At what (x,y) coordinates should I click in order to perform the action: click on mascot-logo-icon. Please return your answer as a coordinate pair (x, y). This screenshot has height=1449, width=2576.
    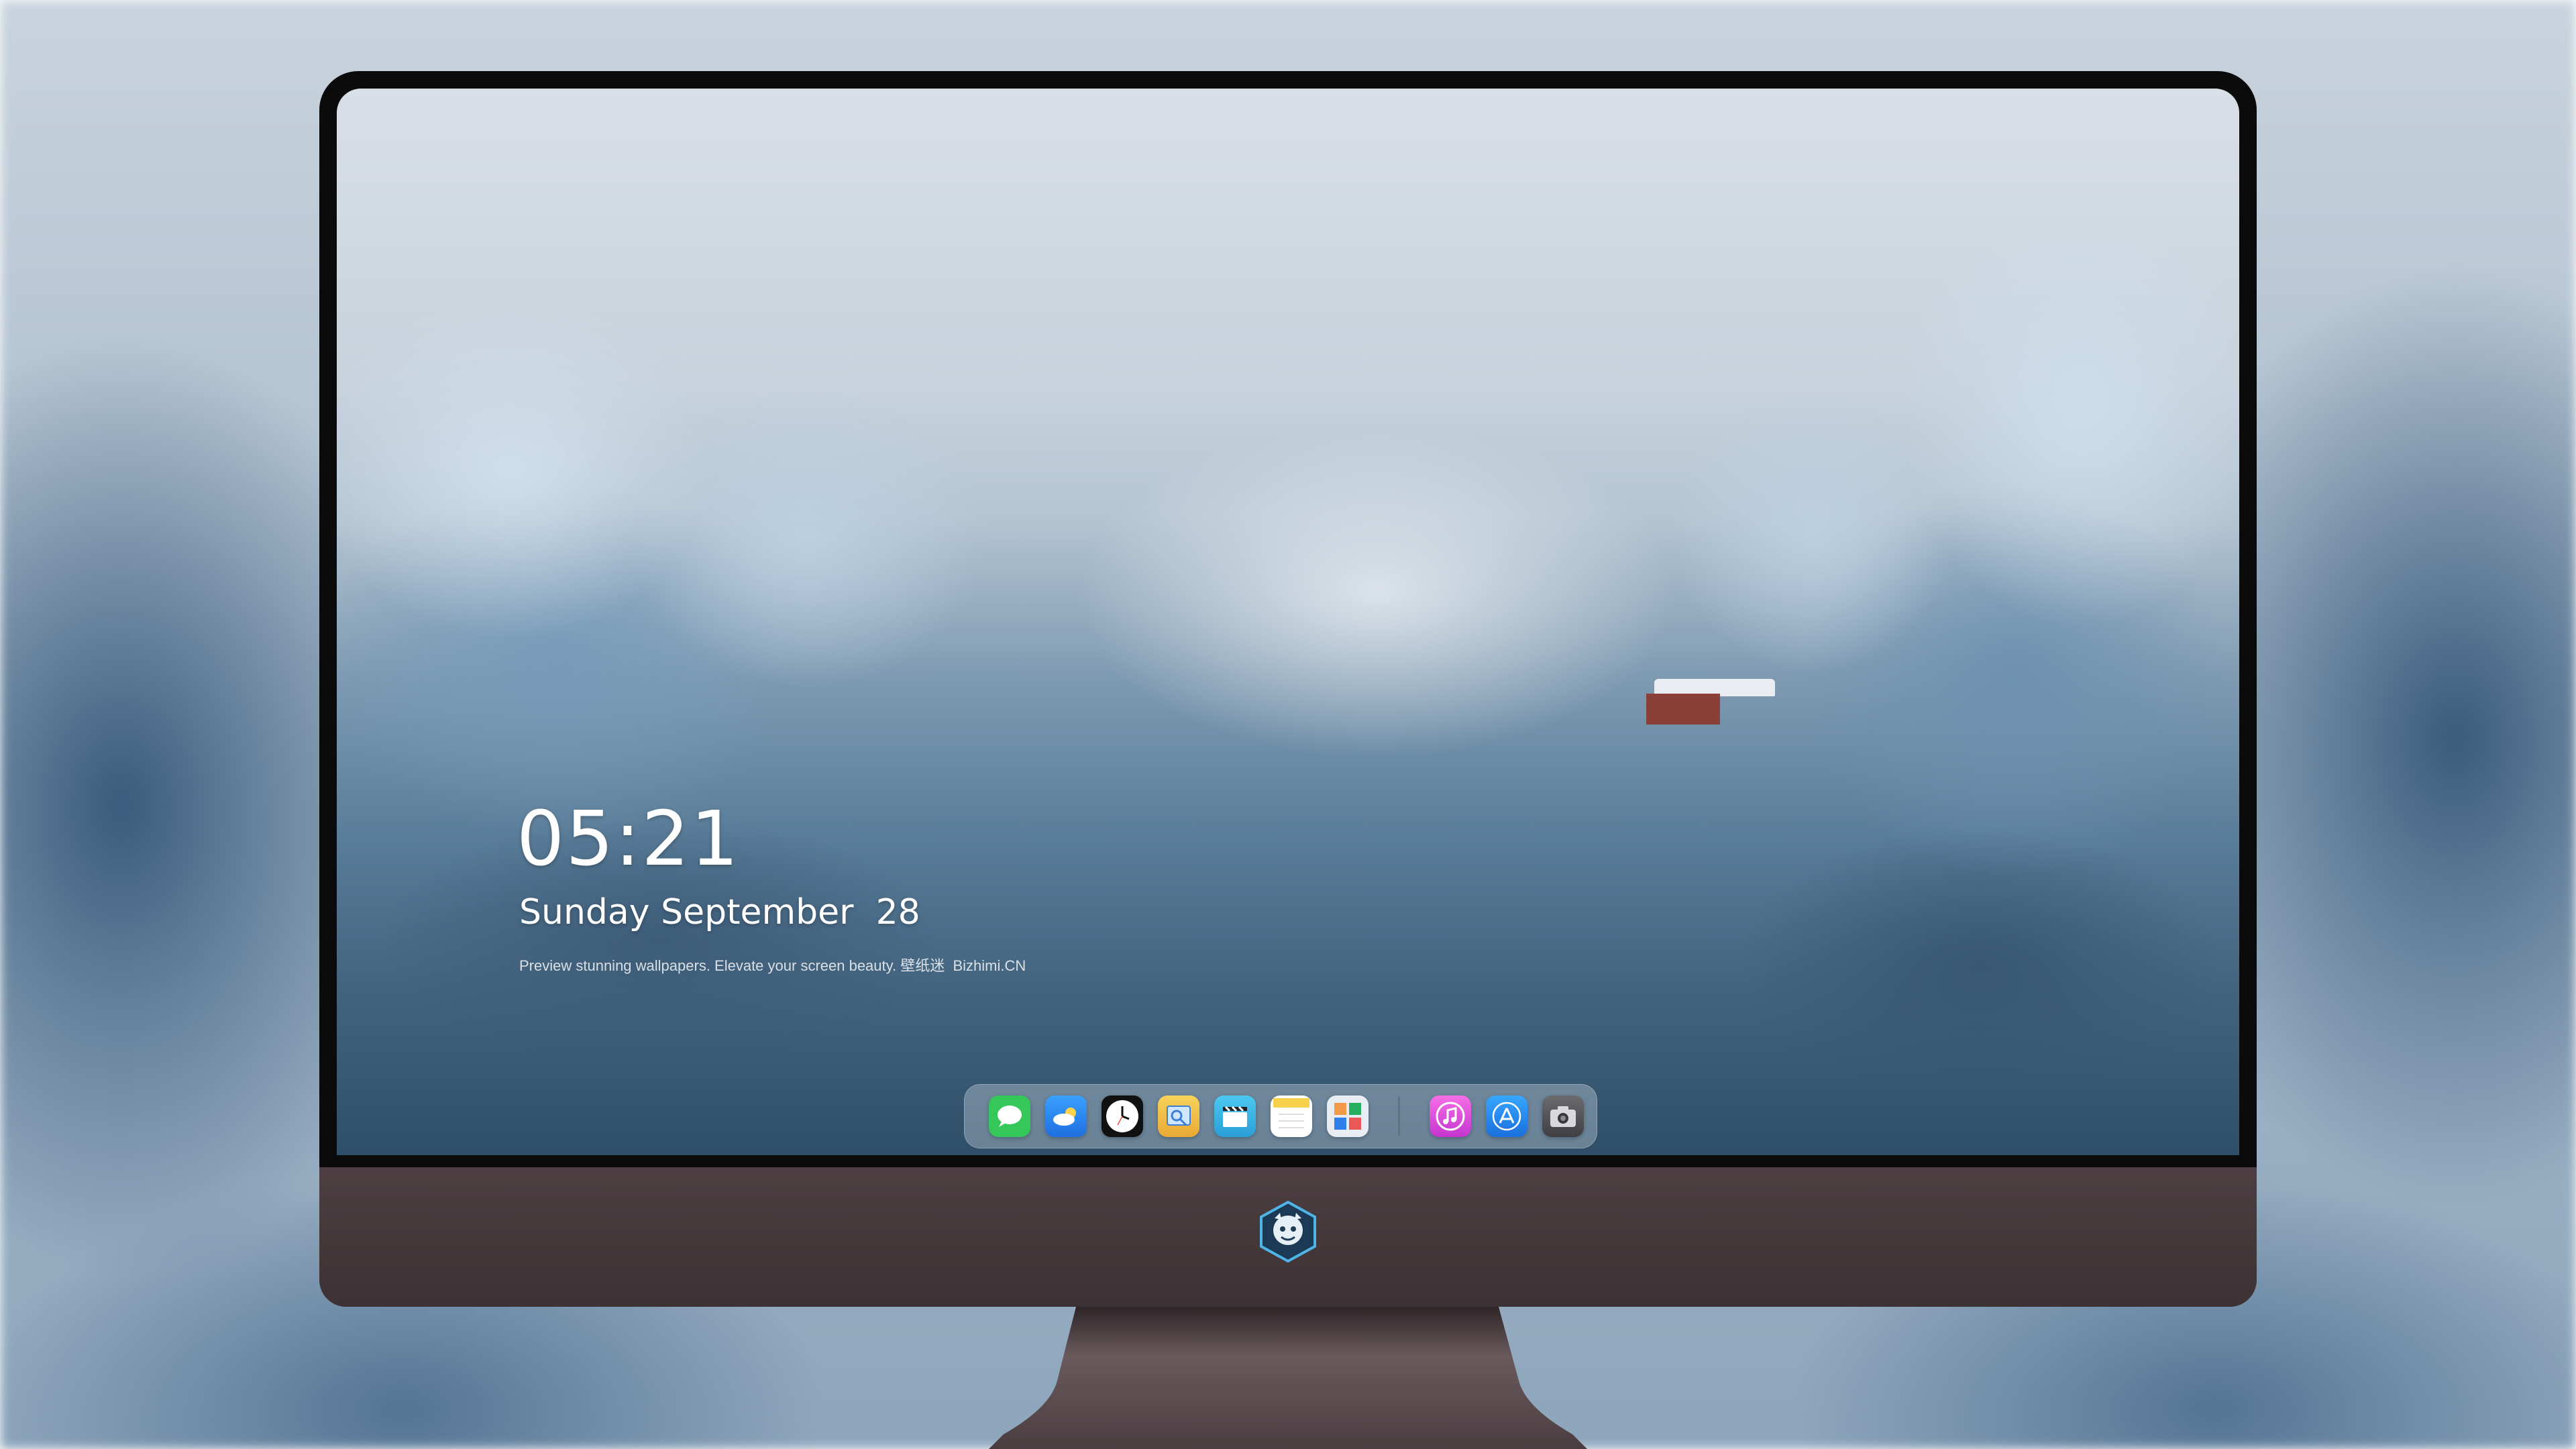
    Looking at the image, I should click on (1288, 1231).